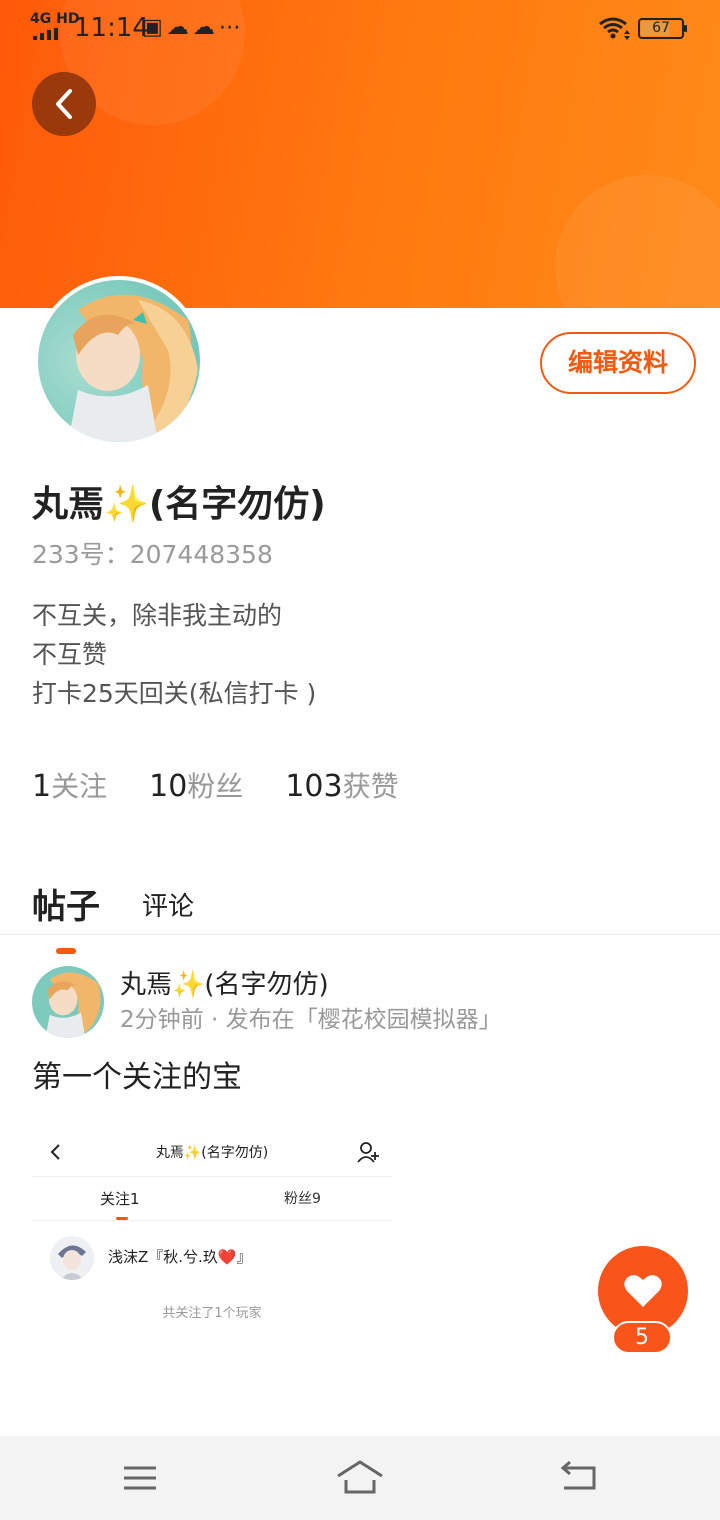 The image size is (720, 1520). What do you see at coordinates (618, 363) in the screenshot?
I see `edit-profile-button: 编辑资料` at bounding box center [618, 363].